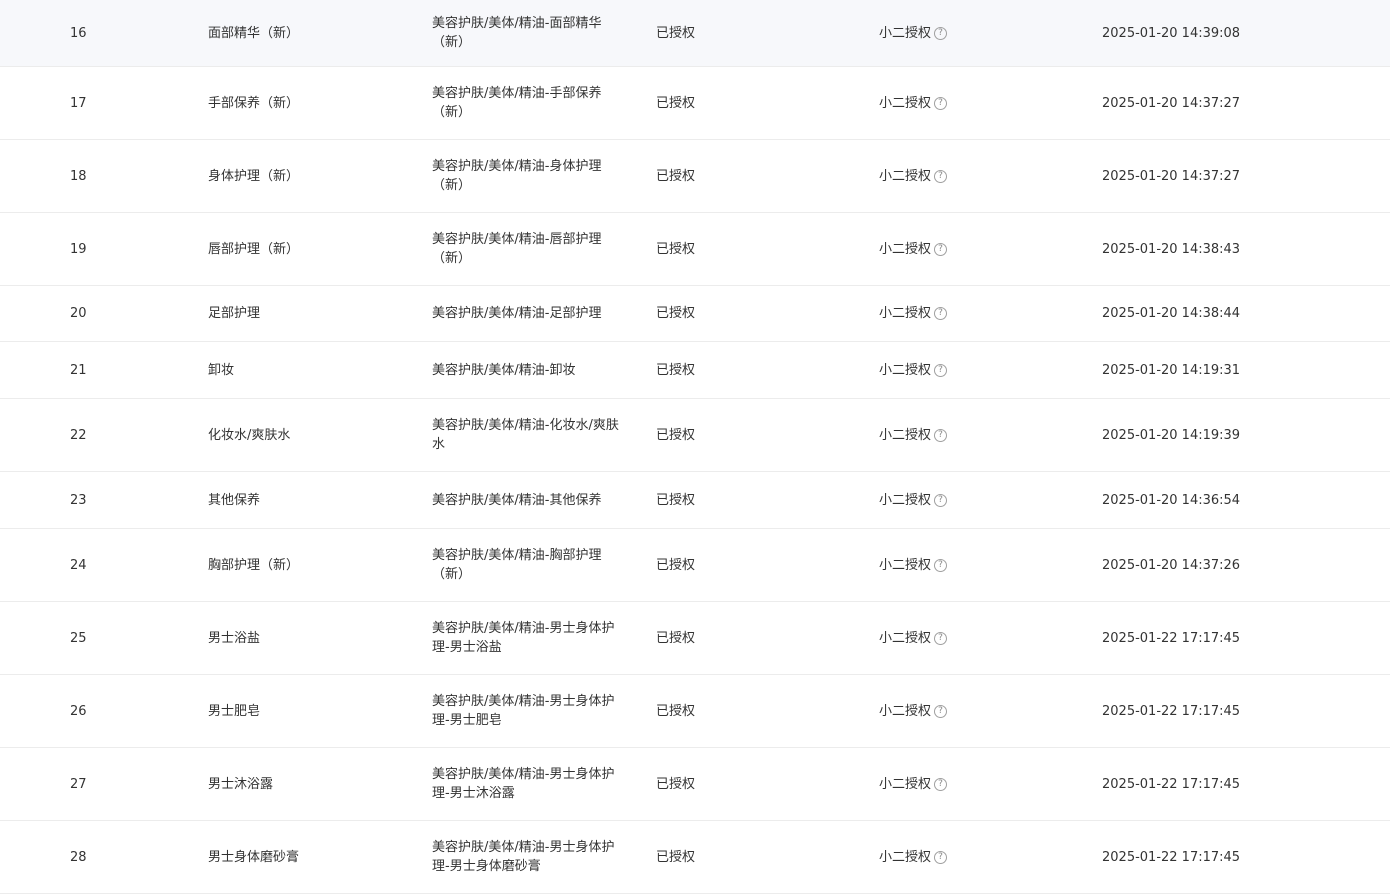  Describe the element at coordinates (78, 435) in the screenshot. I see `row-index: 22` at that location.